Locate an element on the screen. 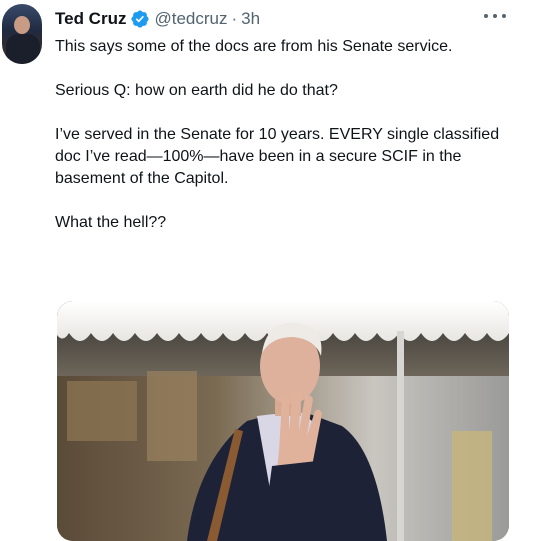  profile-avatar is located at coordinates (22, 34).